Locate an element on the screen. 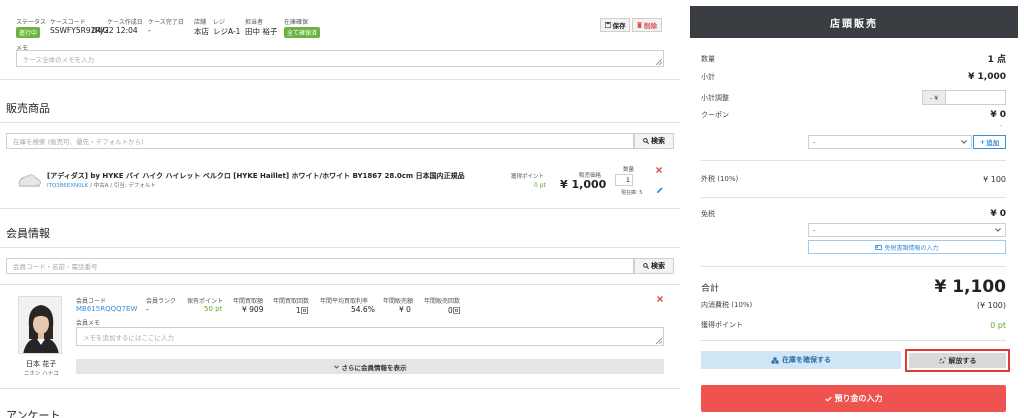 This screenshot has width=1024, height=418. panel-subtotal-label: 小計 is located at coordinates (708, 77).